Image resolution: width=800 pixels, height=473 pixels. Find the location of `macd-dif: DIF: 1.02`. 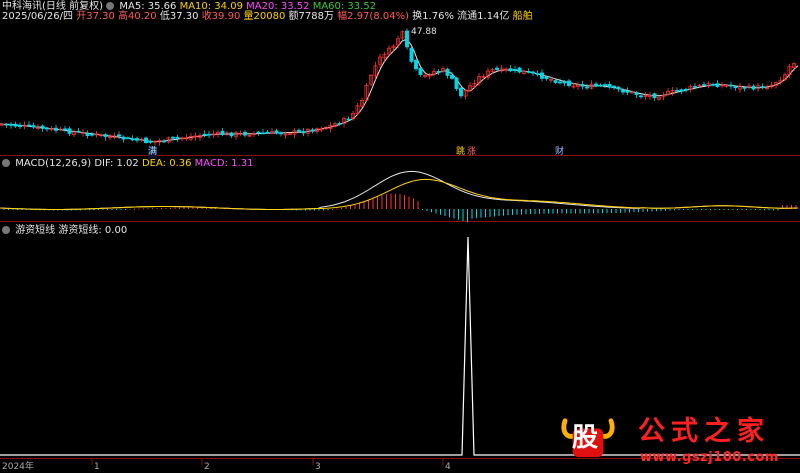

macd-dif: DIF: 1.02 is located at coordinates (116, 163).